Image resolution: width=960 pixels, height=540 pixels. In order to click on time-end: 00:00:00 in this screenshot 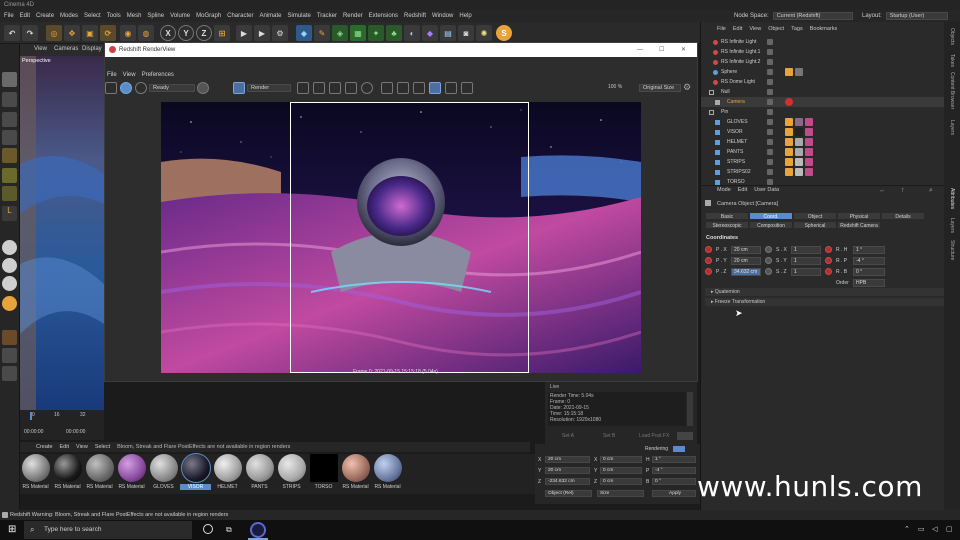, I will do `click(75, 432)`.